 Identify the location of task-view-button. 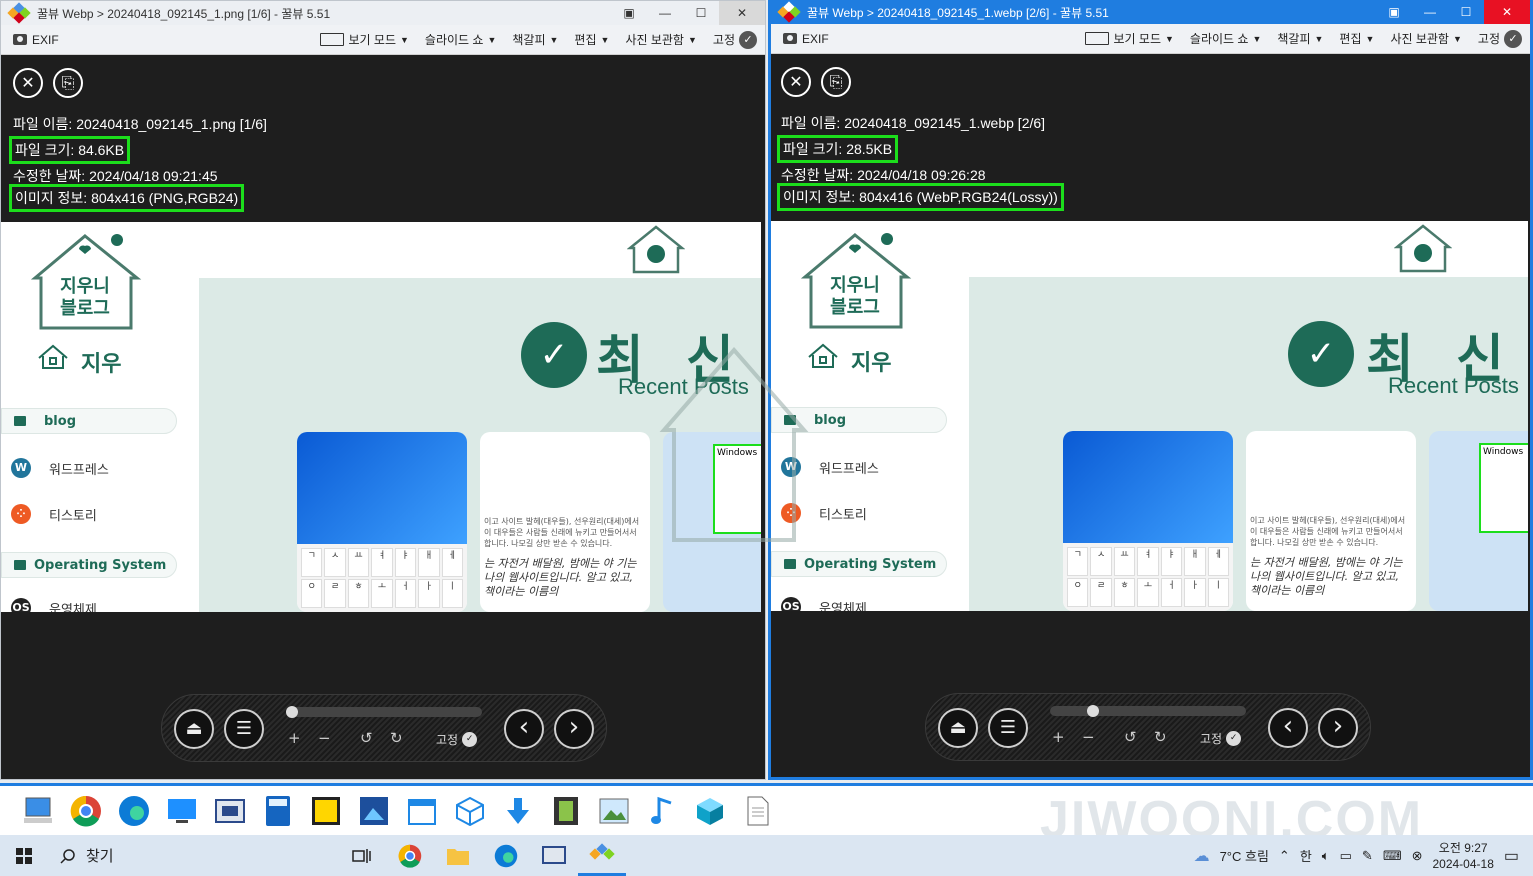
(362, 855).